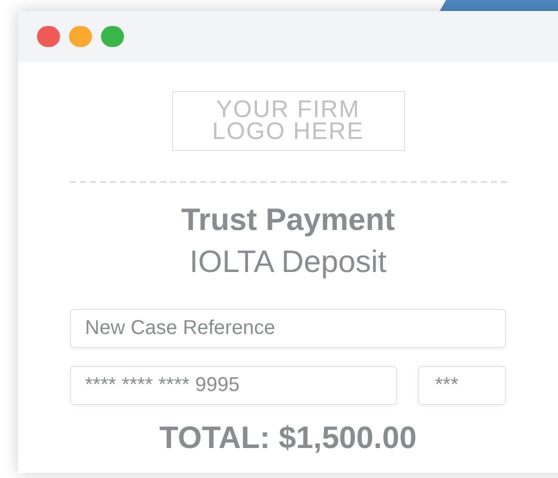 The height and width of the screenshot is (478, 558). I want to click on payment-title: Trust Payment, so click(288, 220).